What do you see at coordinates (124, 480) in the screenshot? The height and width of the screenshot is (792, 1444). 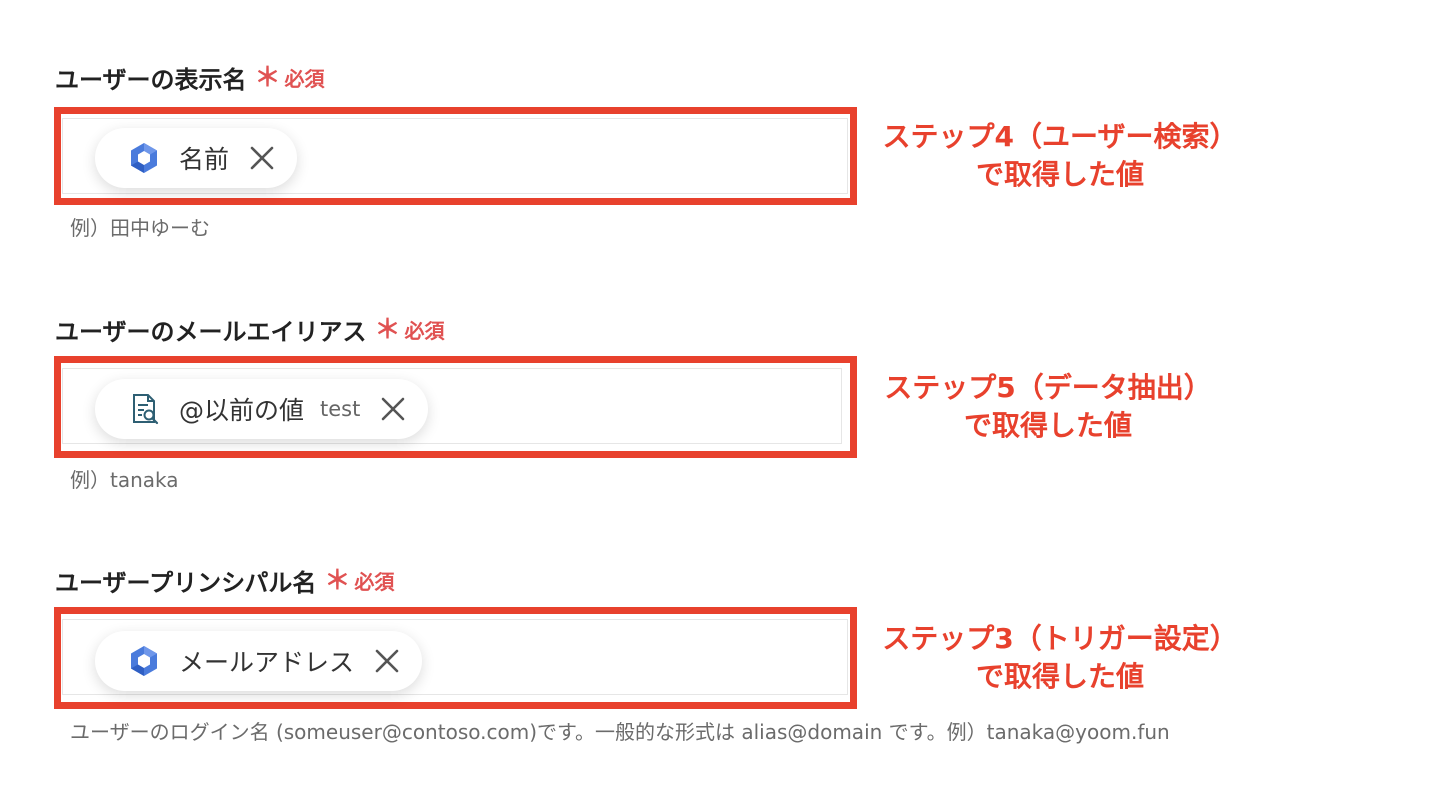 I see `helper-text-mail-alias: 例）tanaka` at bounding box center [124, 480].